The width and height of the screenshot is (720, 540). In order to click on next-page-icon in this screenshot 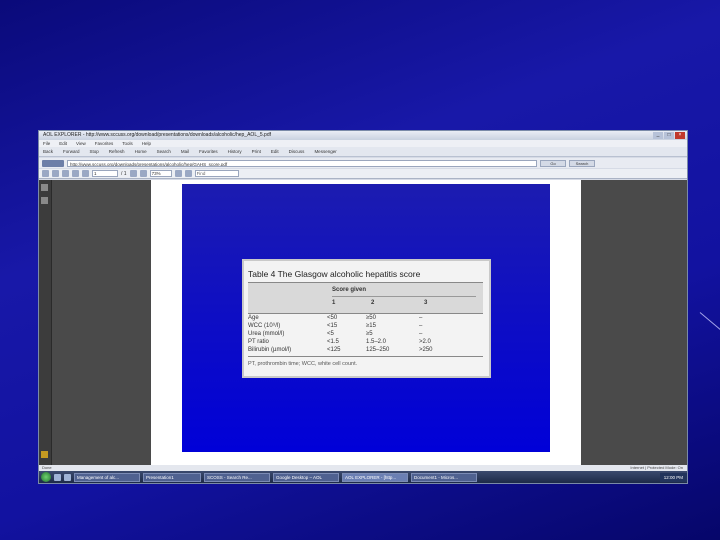, I will do `click(85, 173)`.